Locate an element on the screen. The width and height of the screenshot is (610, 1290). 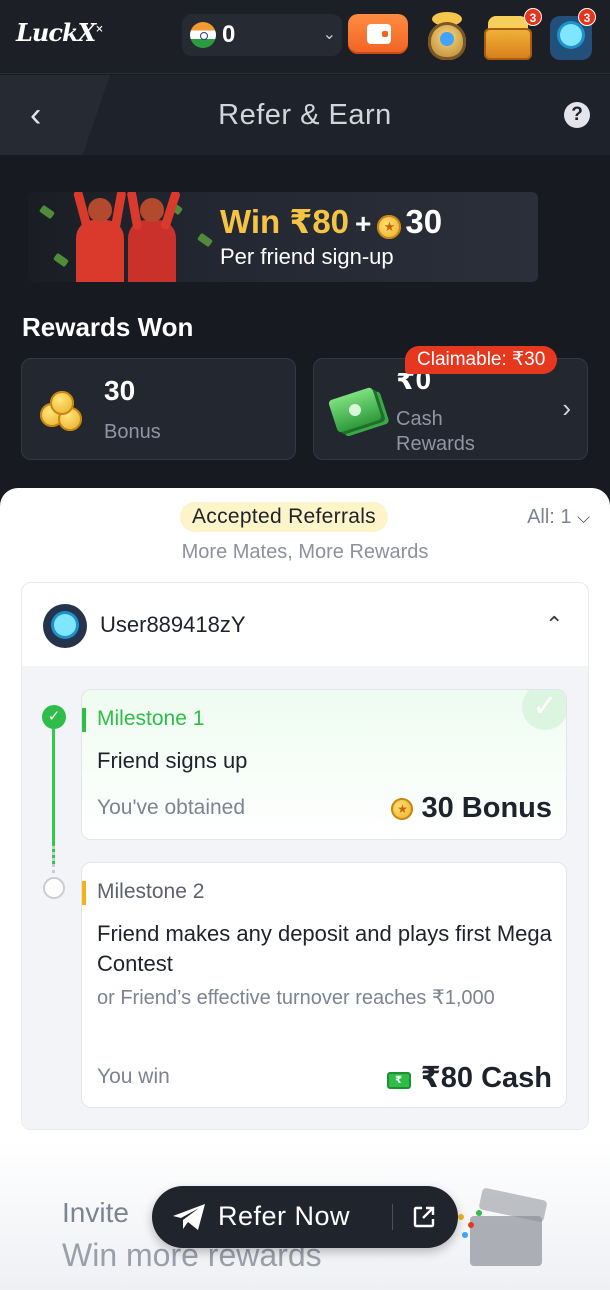
chevron-right-icon: › is located at coordinates (566, 408).